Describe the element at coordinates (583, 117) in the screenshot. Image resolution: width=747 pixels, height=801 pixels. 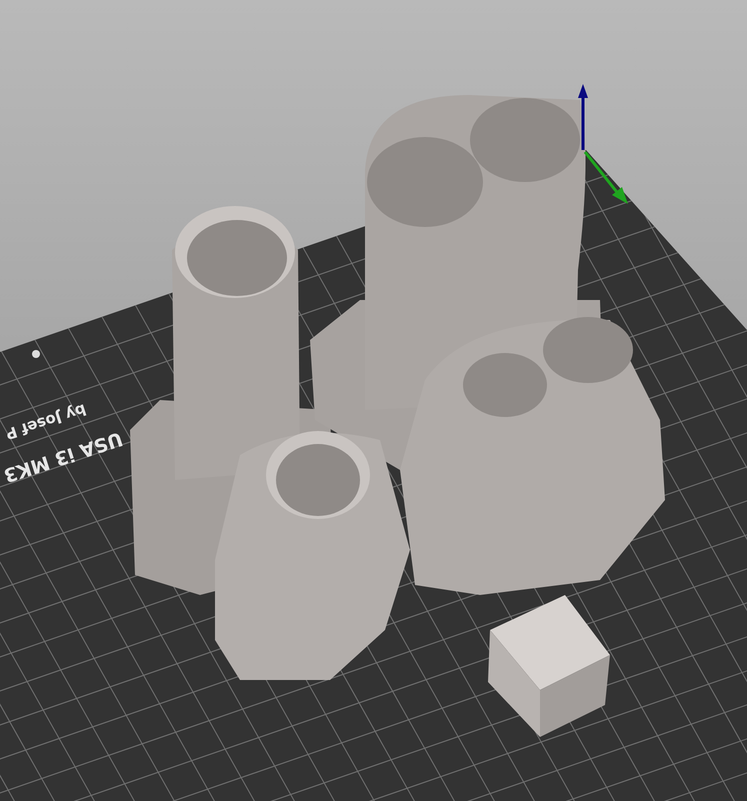
I see `z-axis-arrow-icon` at that location.